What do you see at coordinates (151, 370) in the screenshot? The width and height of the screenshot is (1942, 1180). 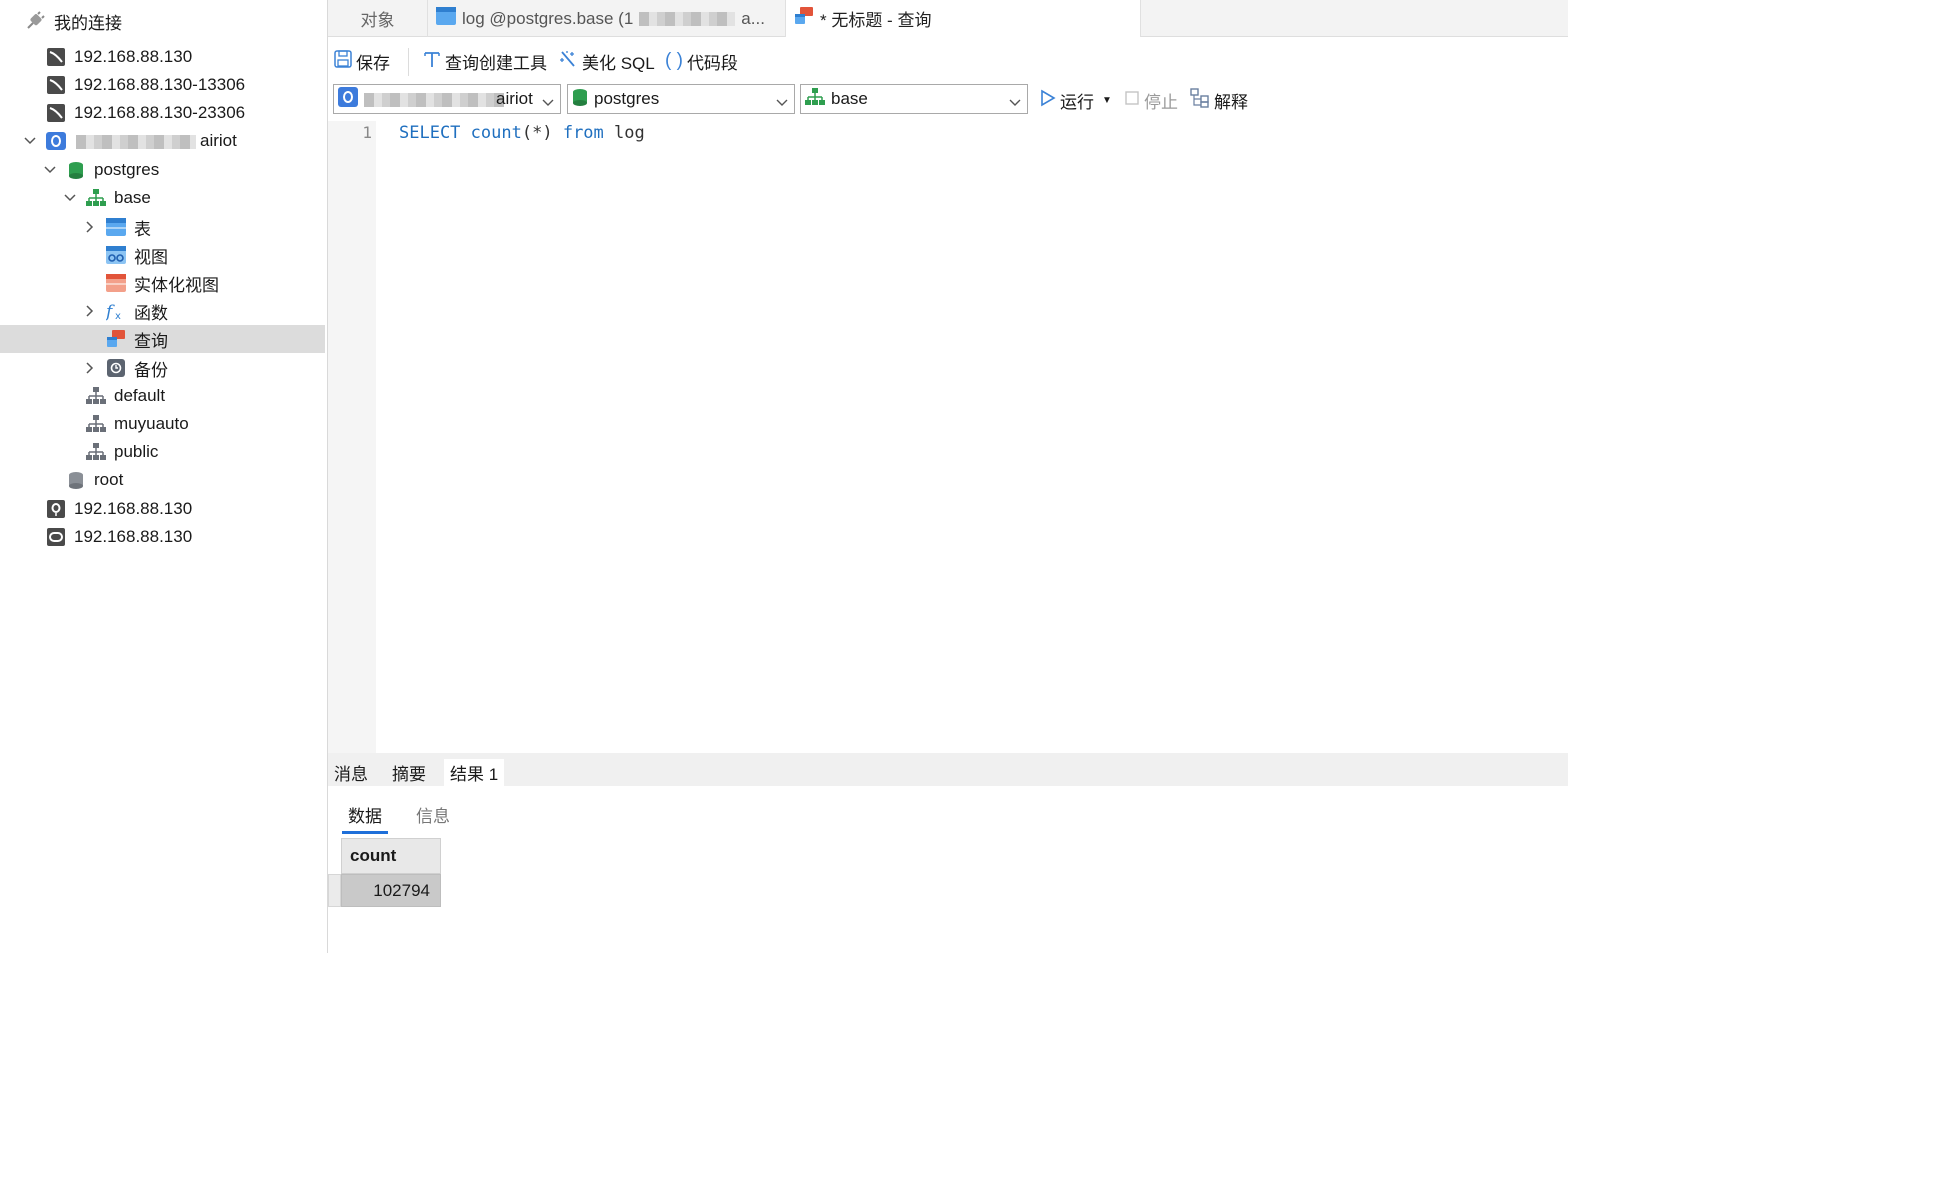 I see `tree-item-label: 备份` at bounding box center [151, 370].